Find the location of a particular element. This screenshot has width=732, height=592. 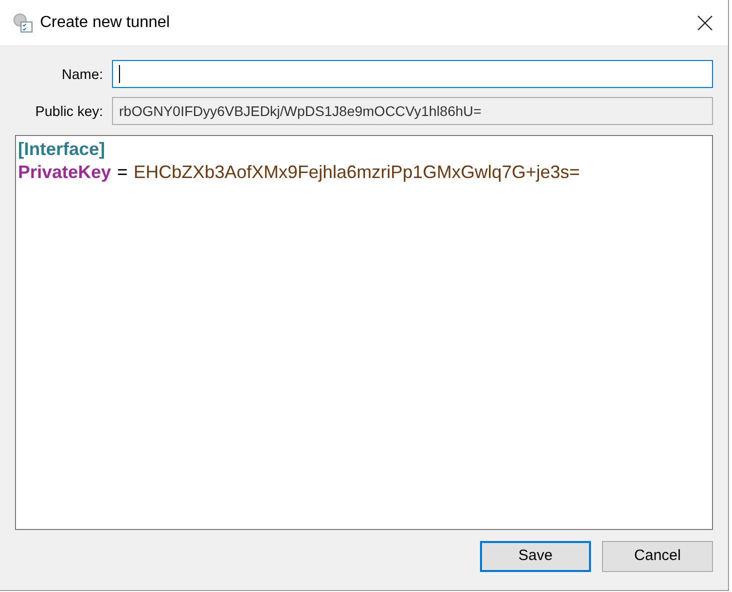

key-name: PrivateKey is located at coordinates (65, 172).